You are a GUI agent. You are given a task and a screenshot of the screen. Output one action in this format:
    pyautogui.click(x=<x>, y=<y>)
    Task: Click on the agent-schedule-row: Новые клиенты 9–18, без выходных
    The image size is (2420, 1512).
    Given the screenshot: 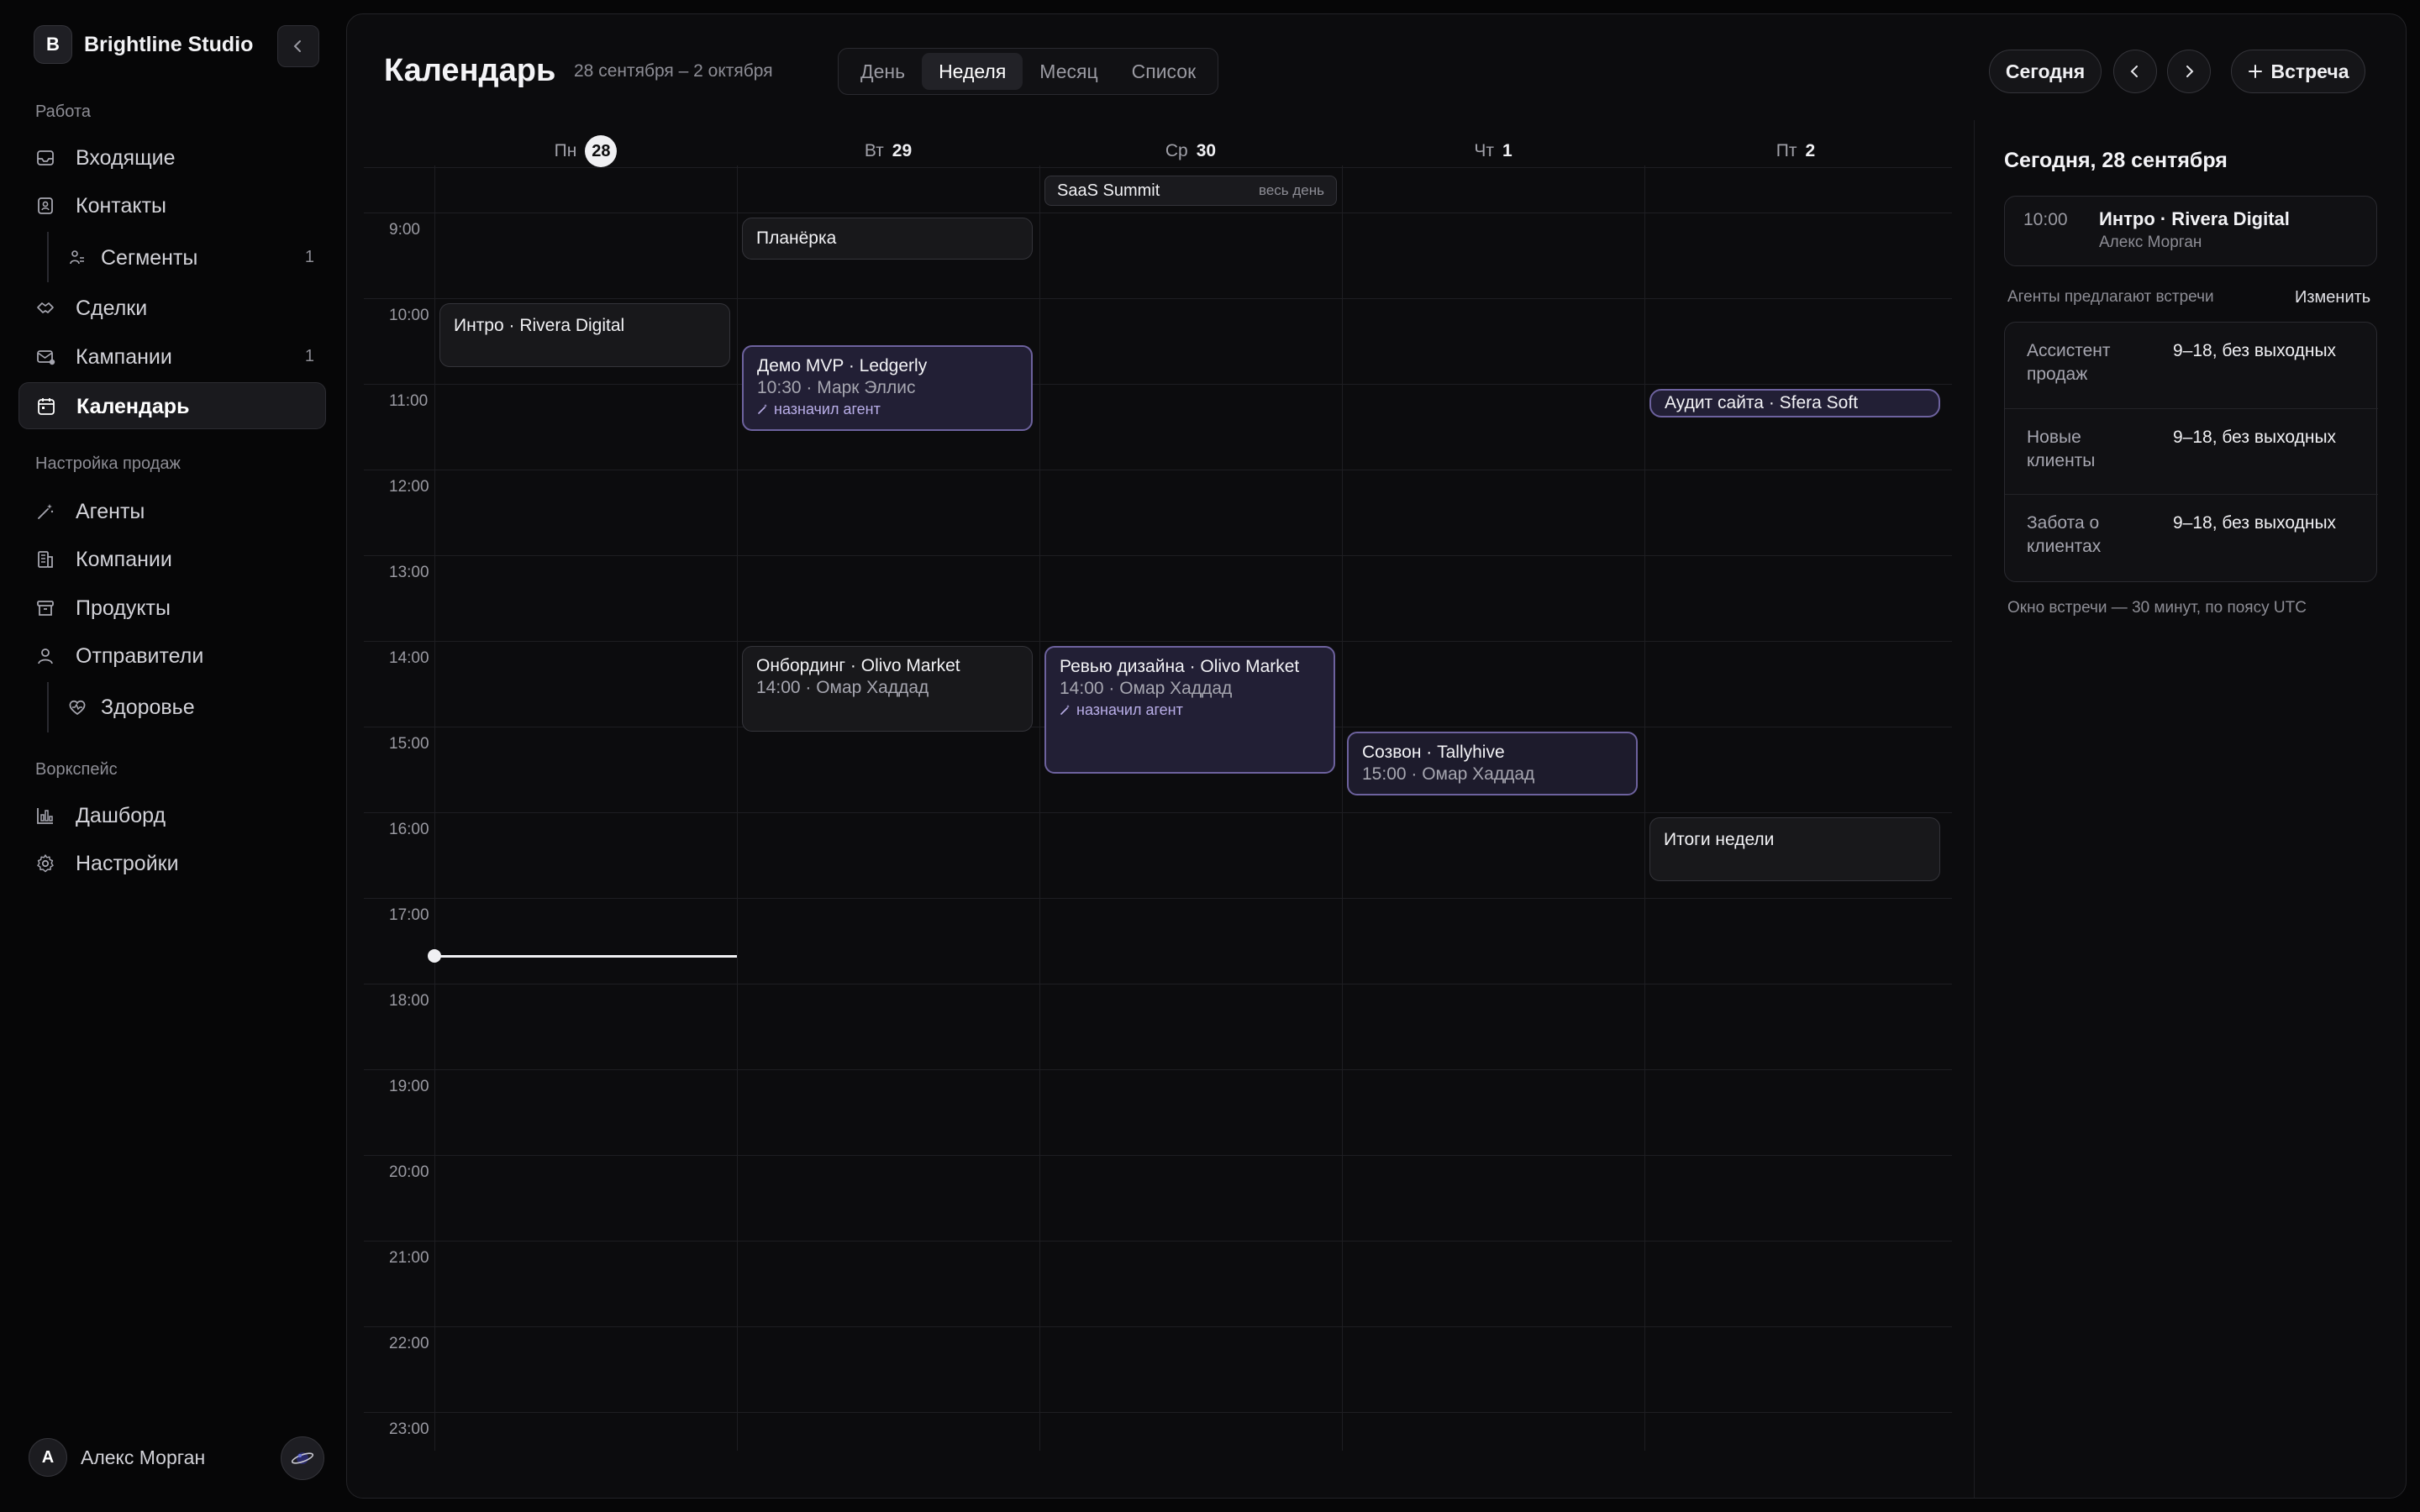 What is the action you would take?
    pyautogui.click(x=2191, y=451)
    